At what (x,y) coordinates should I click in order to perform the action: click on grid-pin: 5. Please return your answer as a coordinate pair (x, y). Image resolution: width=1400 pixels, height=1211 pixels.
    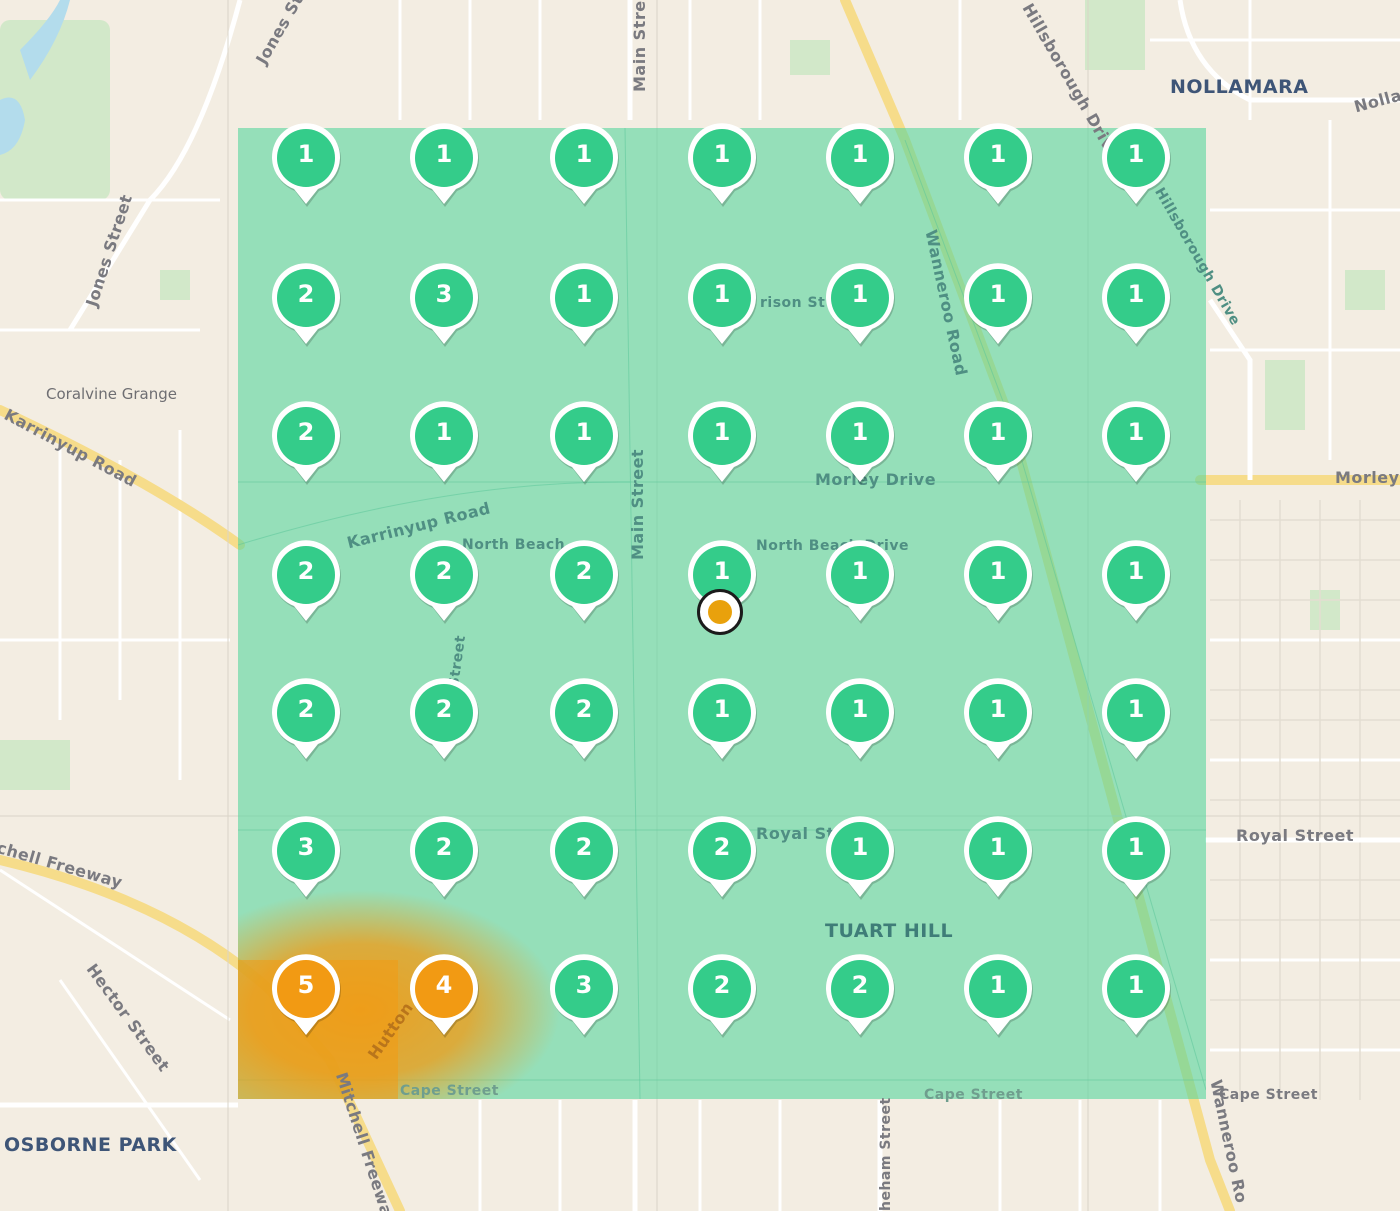
    Looking at the image, I should click on (306, 996).